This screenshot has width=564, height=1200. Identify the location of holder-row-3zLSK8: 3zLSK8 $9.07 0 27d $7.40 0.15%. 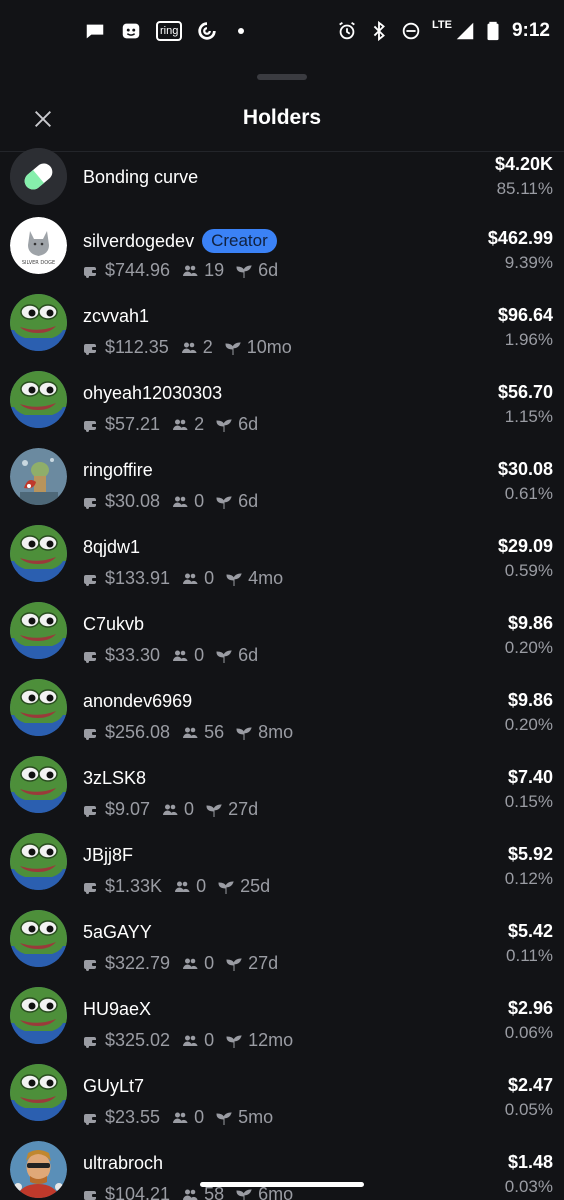
(282, 787).